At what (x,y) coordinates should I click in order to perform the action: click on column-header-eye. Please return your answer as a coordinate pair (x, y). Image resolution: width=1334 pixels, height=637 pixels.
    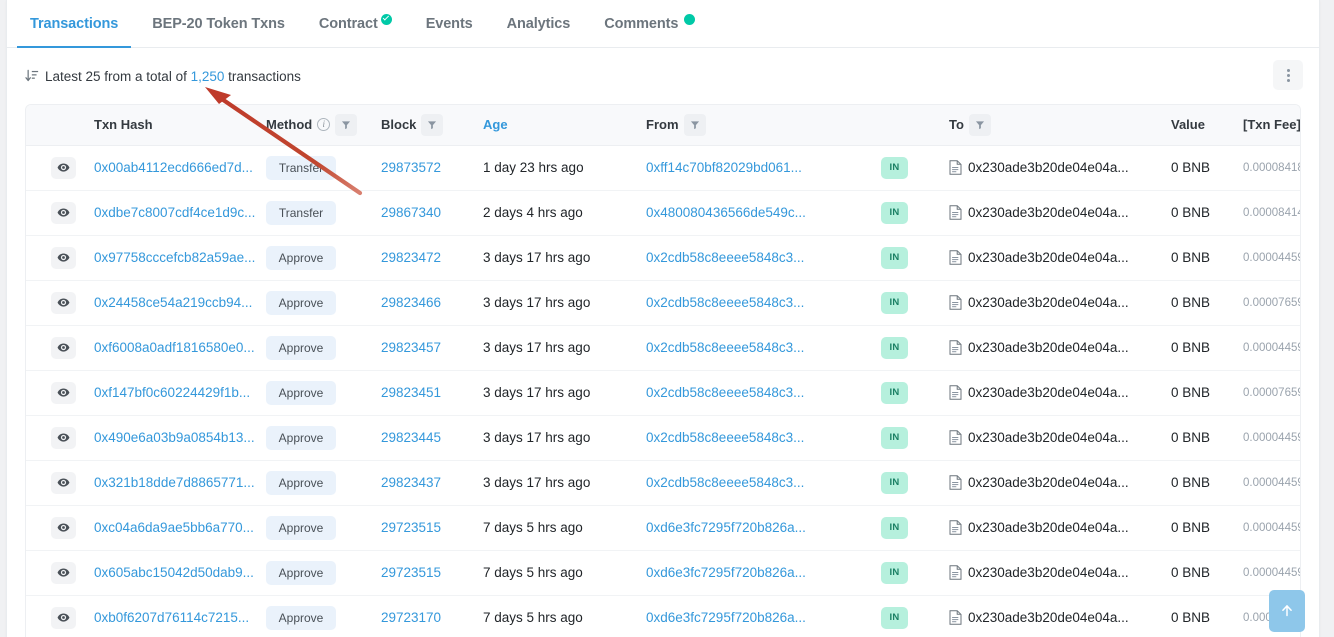
    Looking at the image, I should click on (51, 125).